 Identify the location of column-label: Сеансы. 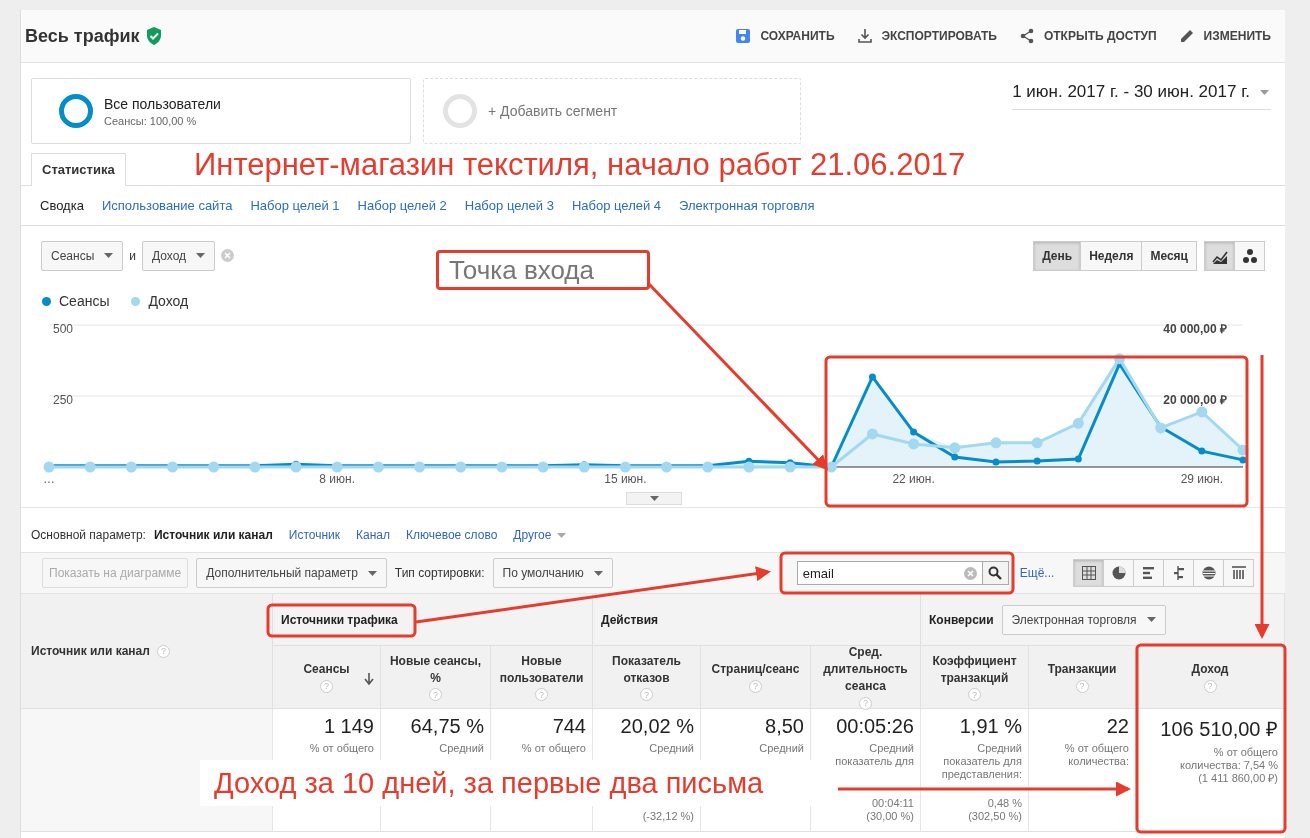
(326, 669).